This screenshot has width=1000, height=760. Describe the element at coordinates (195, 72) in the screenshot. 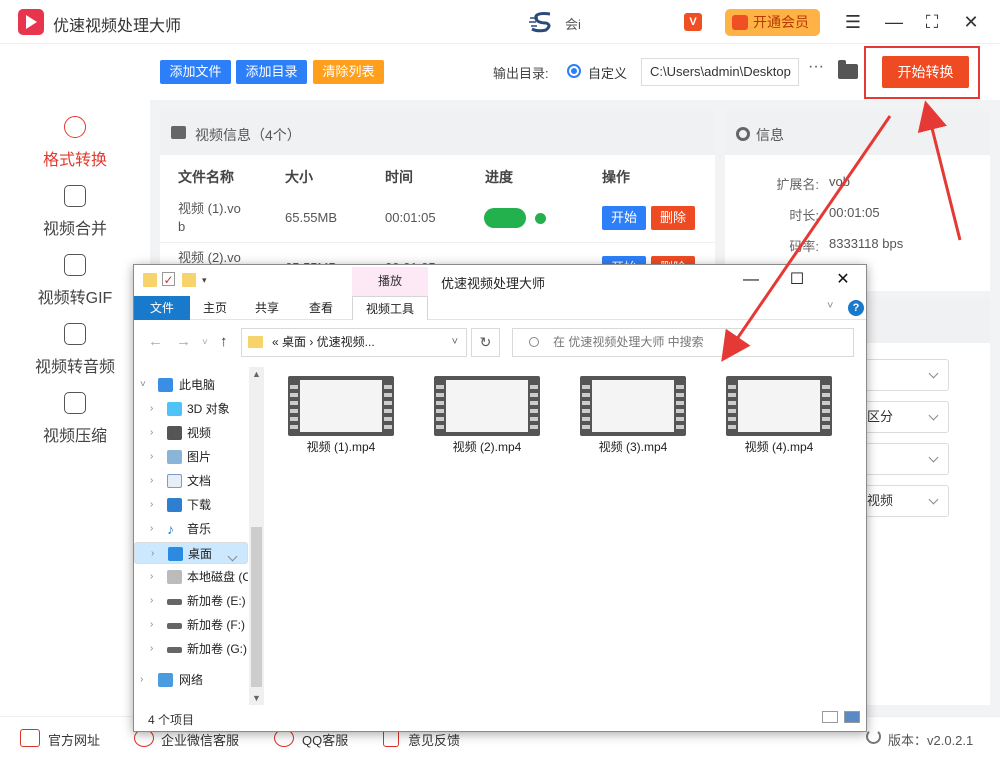

I see `add-file-button: 添加文件` at that location.